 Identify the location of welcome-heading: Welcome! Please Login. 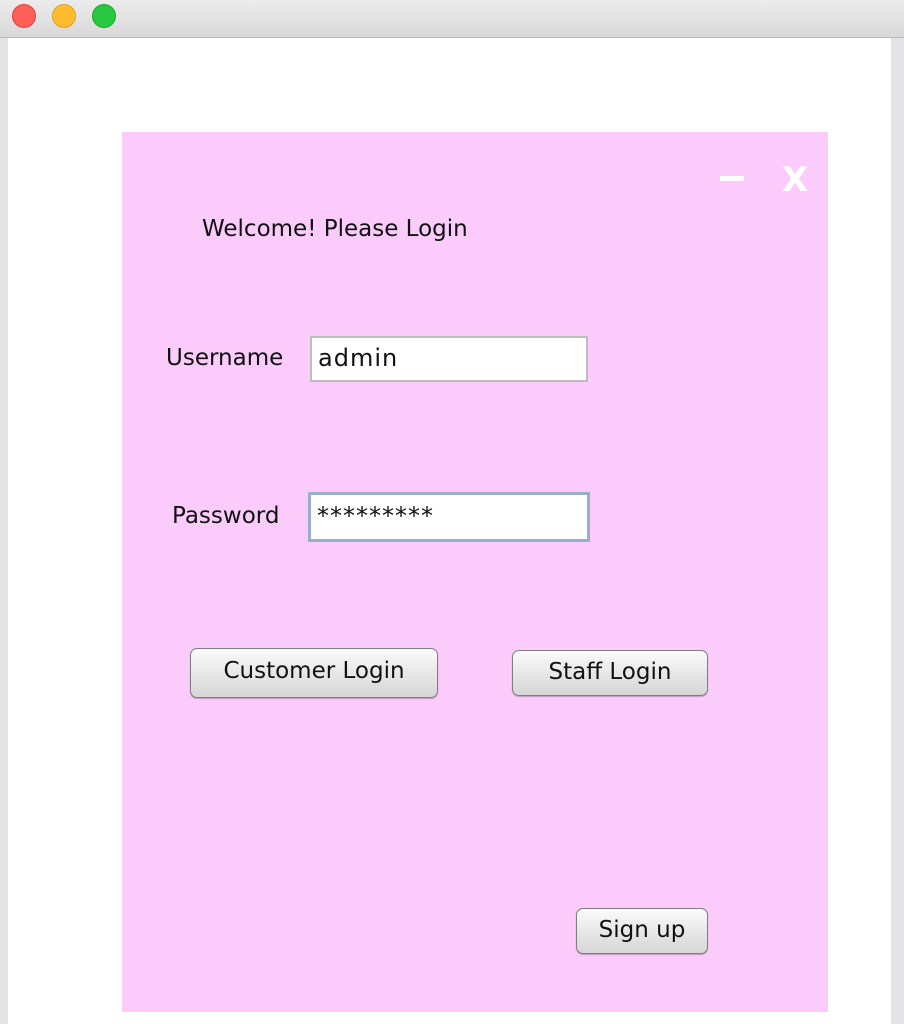
(335, 229).